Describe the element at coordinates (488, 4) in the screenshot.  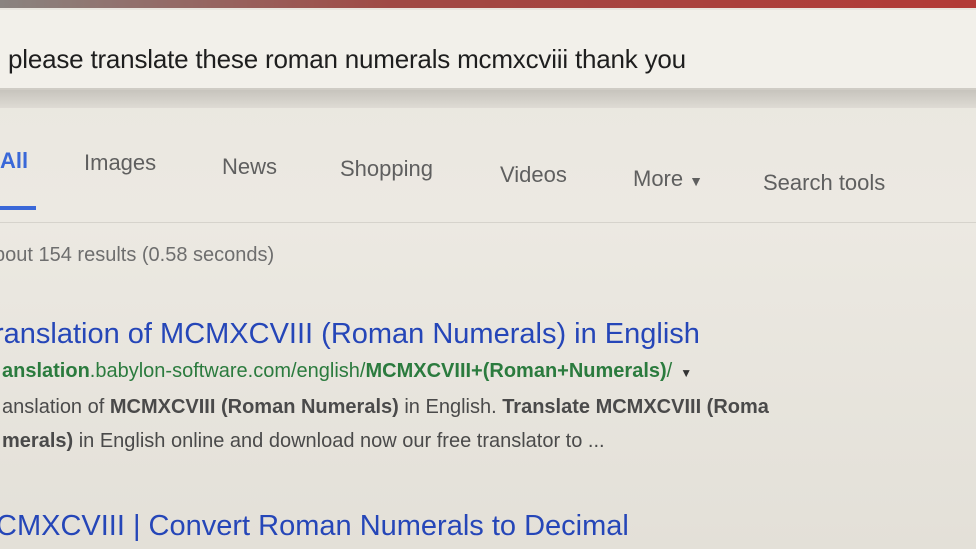
I see `browser-top-bar` at that location.